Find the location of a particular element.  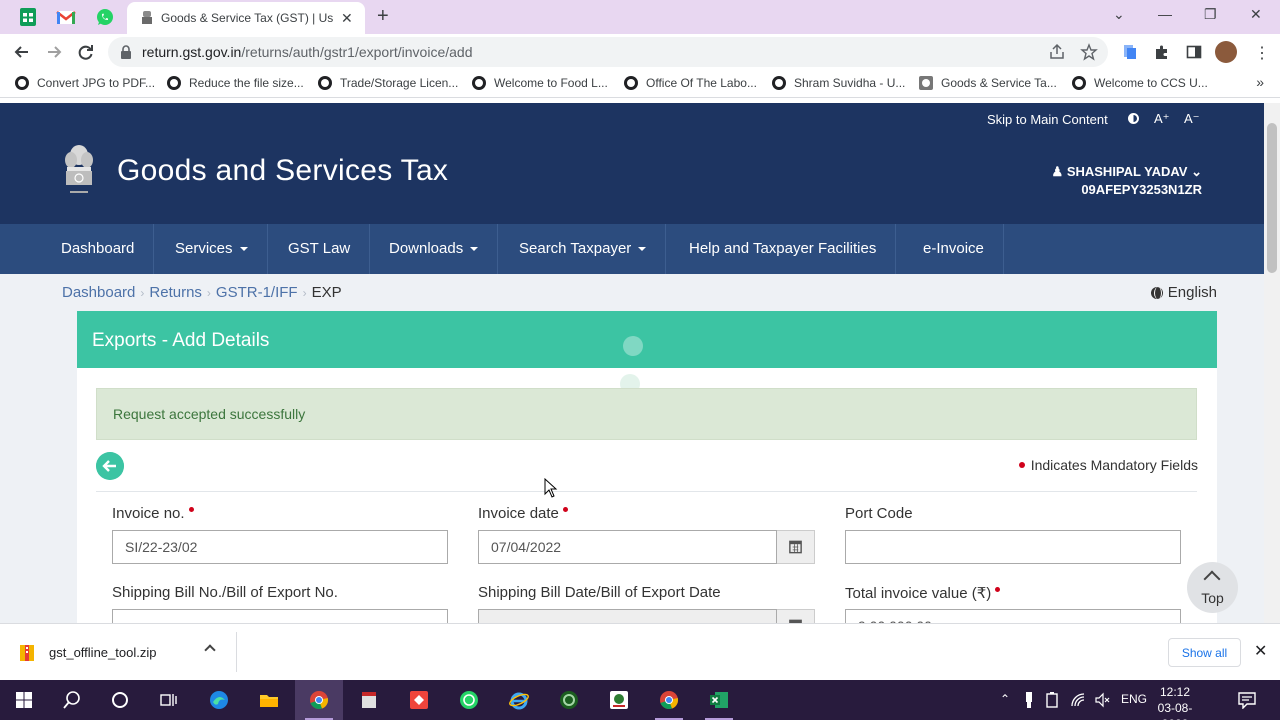

cortana-icon is located at coordinates (120, 700).